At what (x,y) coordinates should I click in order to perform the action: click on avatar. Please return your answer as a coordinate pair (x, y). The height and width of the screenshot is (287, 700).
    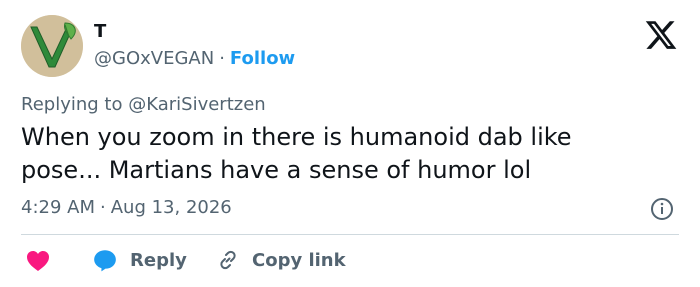
    Looking at the image, I should click on (52, 46).